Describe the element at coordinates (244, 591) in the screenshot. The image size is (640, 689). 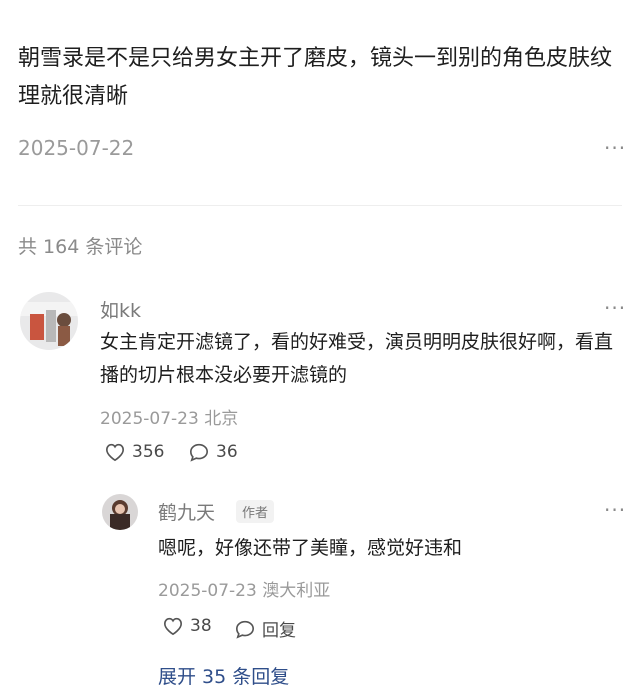
I see `reply-meta: 2025-07-23 澳大利亚` at that location.